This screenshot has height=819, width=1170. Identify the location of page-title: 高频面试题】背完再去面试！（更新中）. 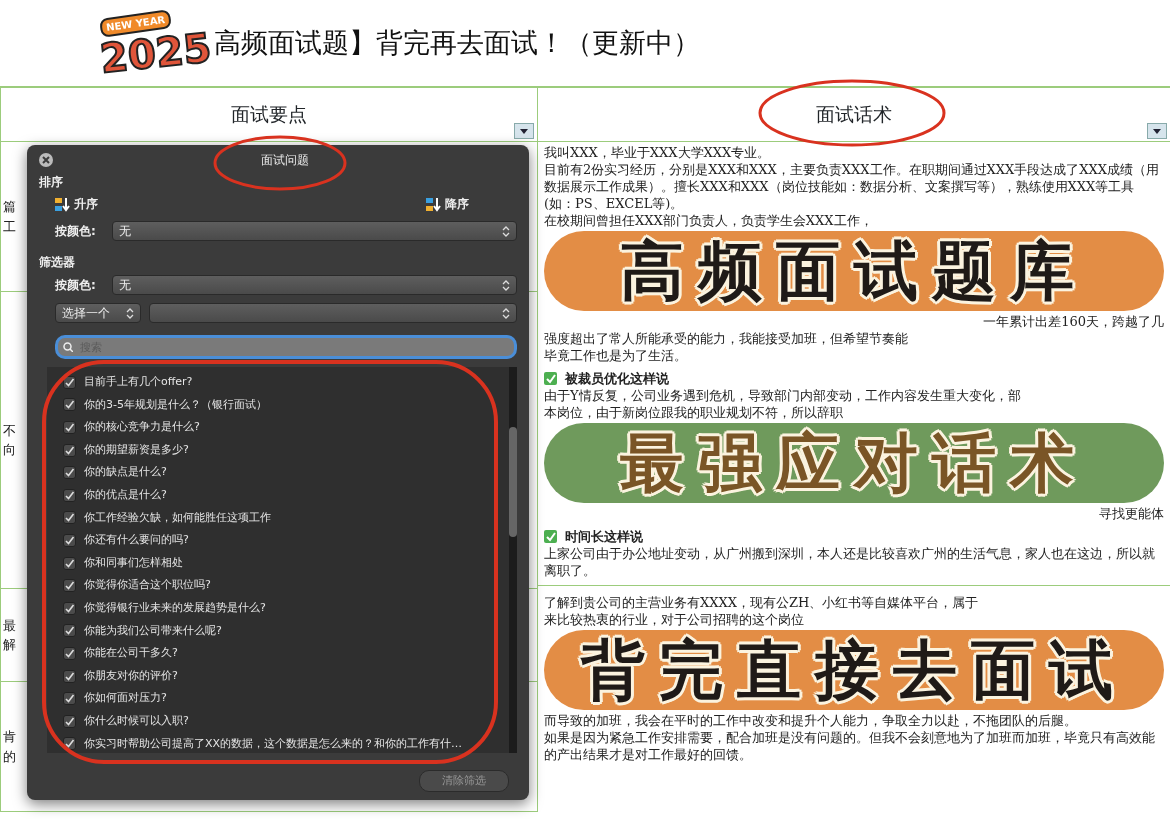
(457, 42).